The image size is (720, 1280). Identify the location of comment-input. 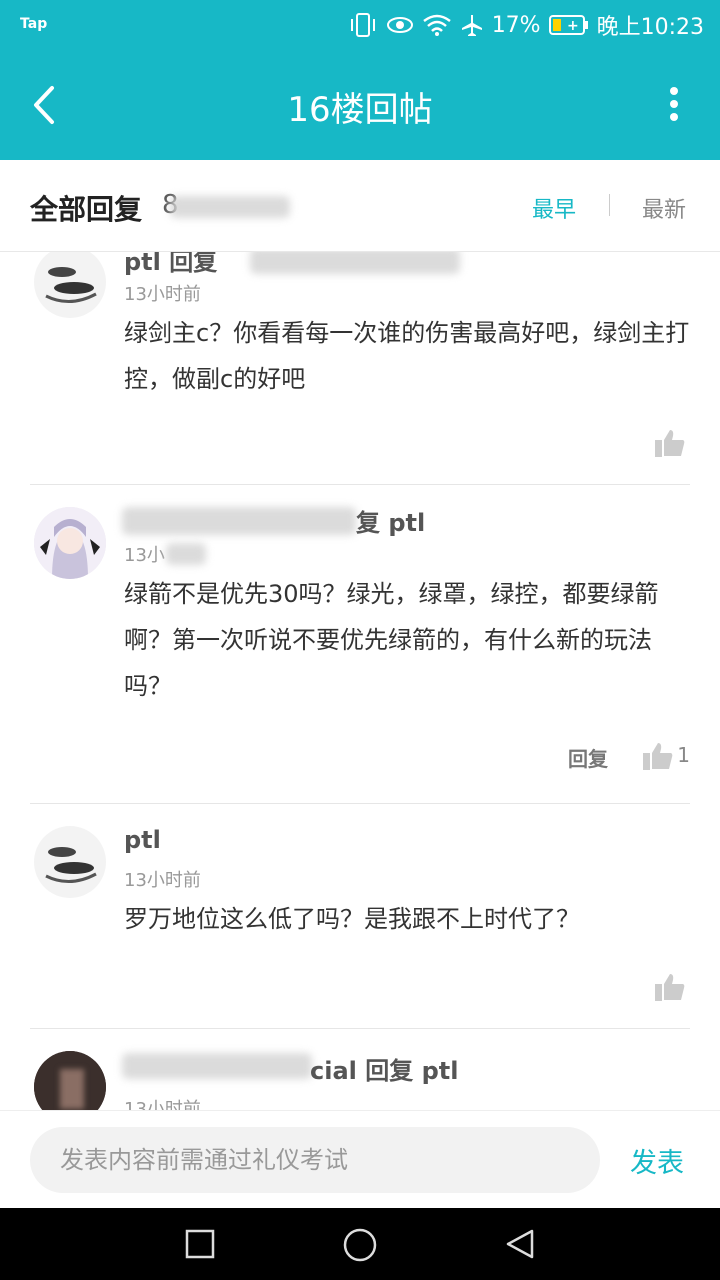
(315, 1160).